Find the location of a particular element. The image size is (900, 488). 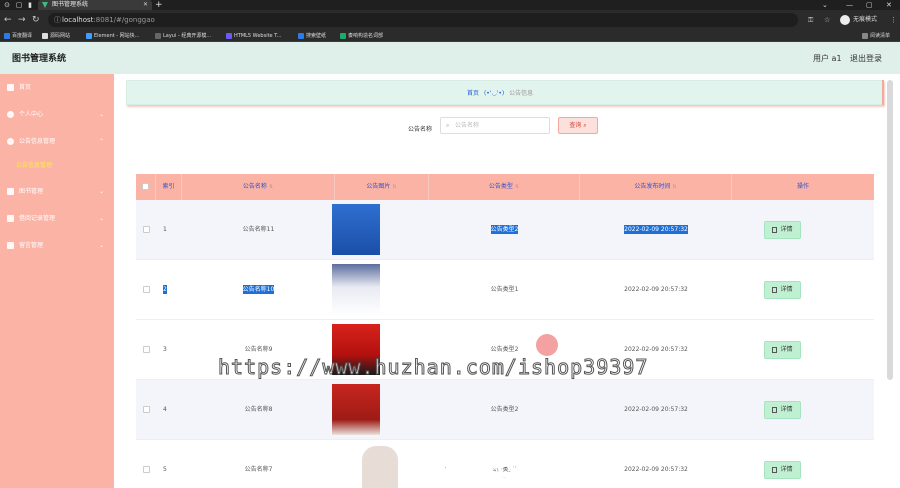

tab-green-icon: ▮ is located at coordinates (30, 5).